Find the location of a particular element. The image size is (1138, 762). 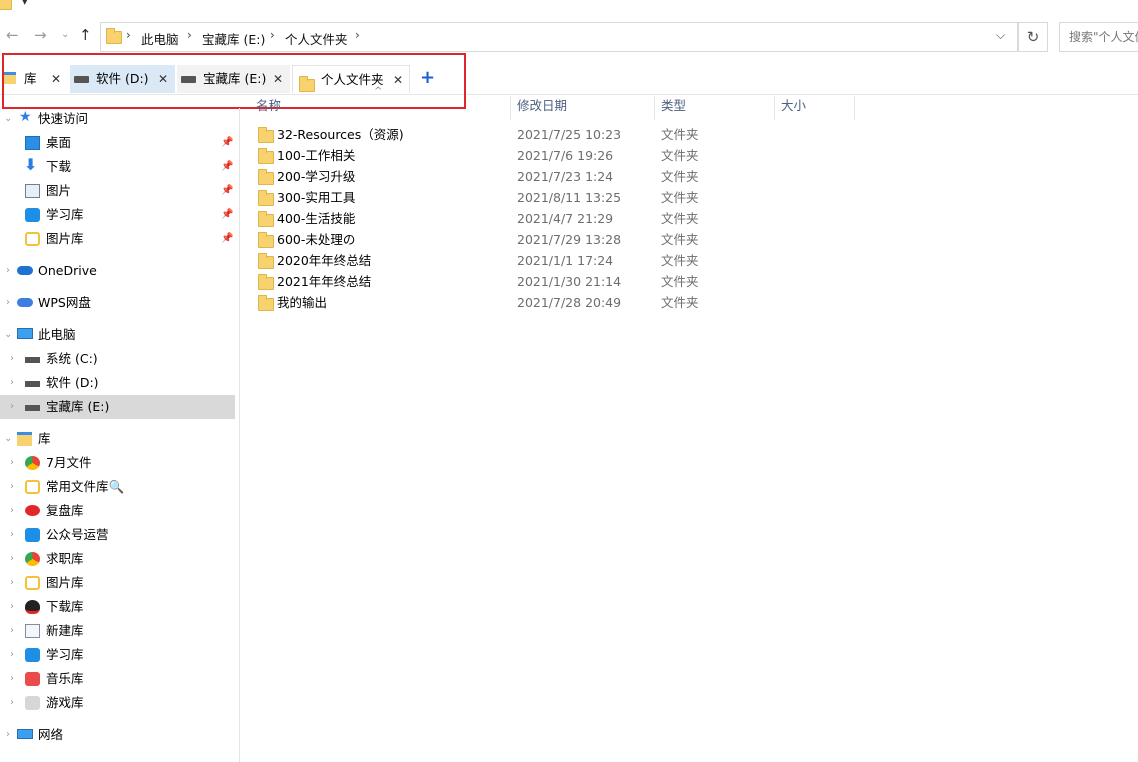

sidebar-item-label: 求职库 is located at coordinates (65, 558).